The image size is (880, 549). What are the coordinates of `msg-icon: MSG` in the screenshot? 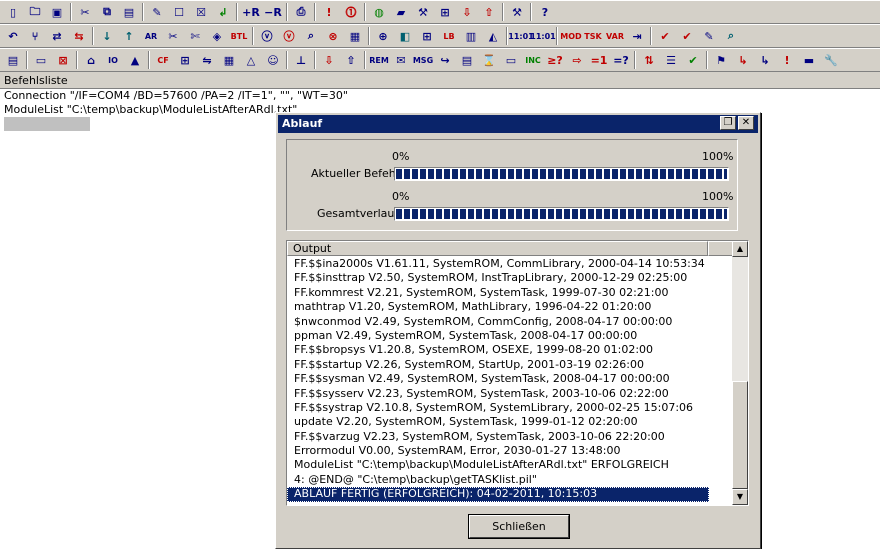 It's located at (423, 60).